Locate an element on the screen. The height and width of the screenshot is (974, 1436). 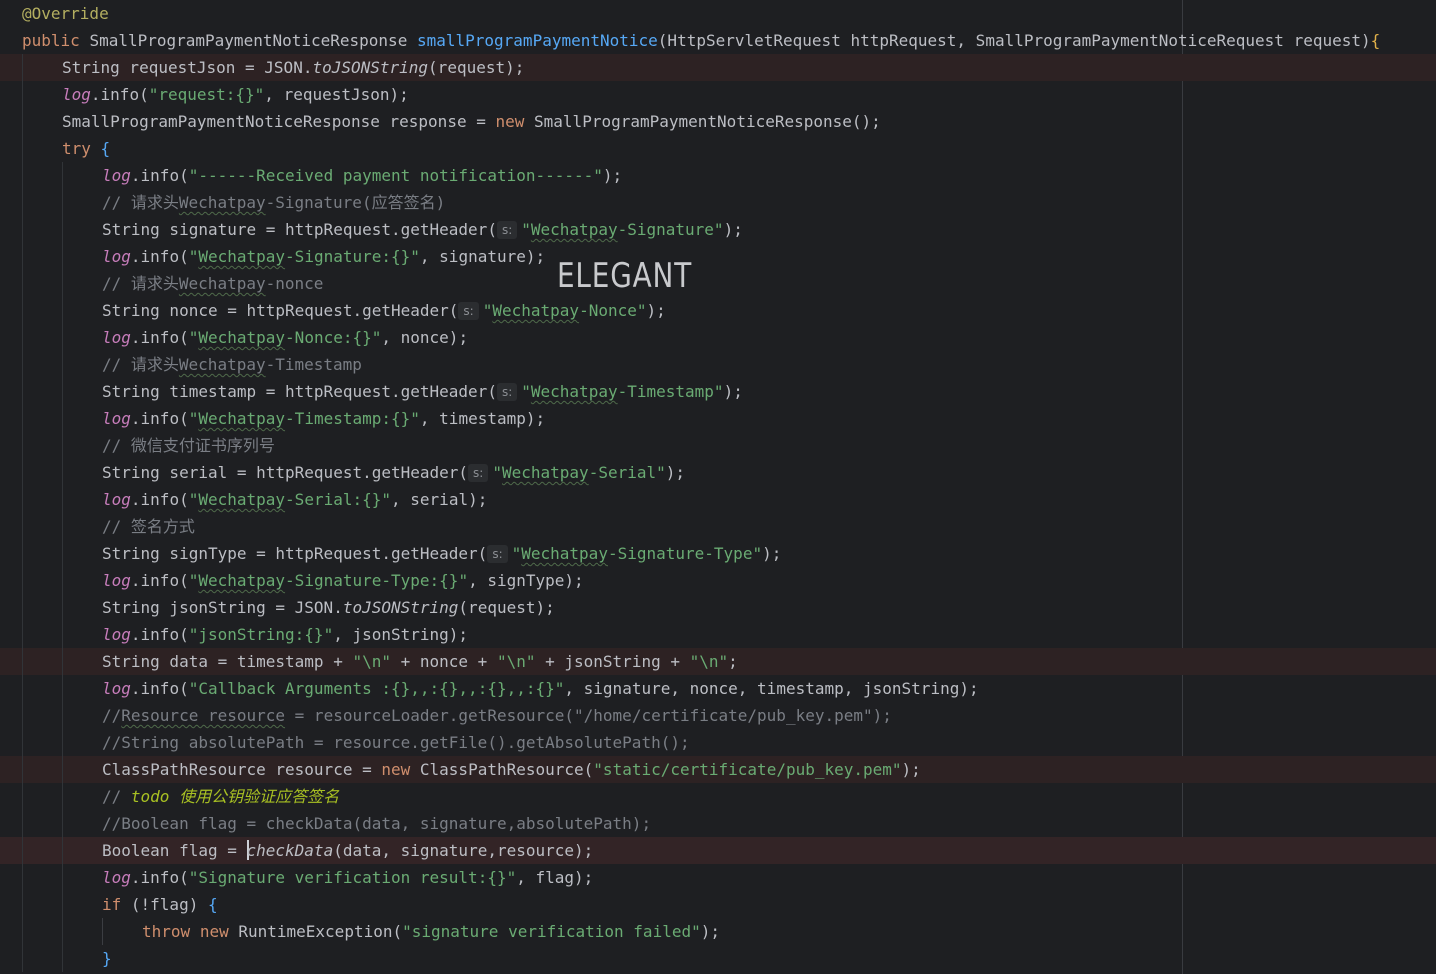
string-text: -Timestamp" is located at coordinates (670, 391).